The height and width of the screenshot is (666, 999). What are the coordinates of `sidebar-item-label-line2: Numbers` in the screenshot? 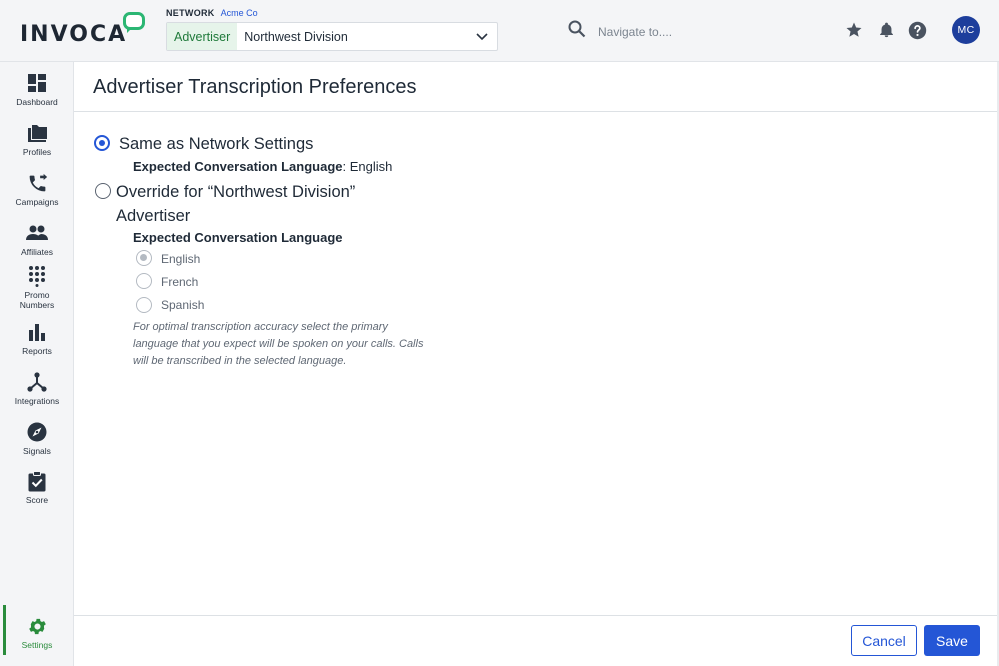 It's located at (37, 305).